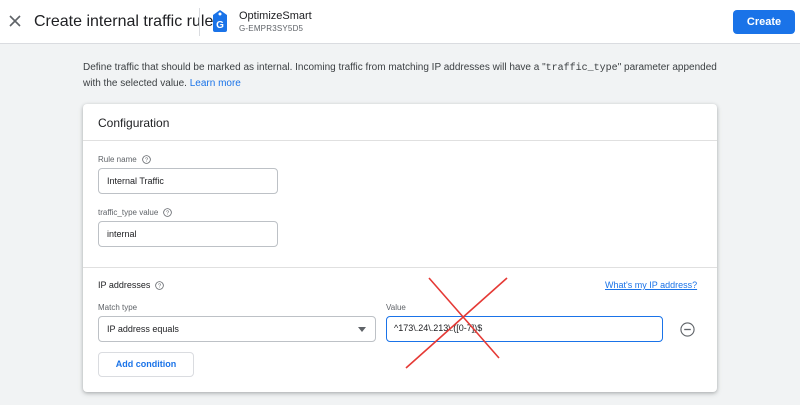 The height and width of the screenshot is (405, 800). Describe the element at coordinates (581, 68) in the screenshot. I see `traffic-type-code: traffic_type` at that location.